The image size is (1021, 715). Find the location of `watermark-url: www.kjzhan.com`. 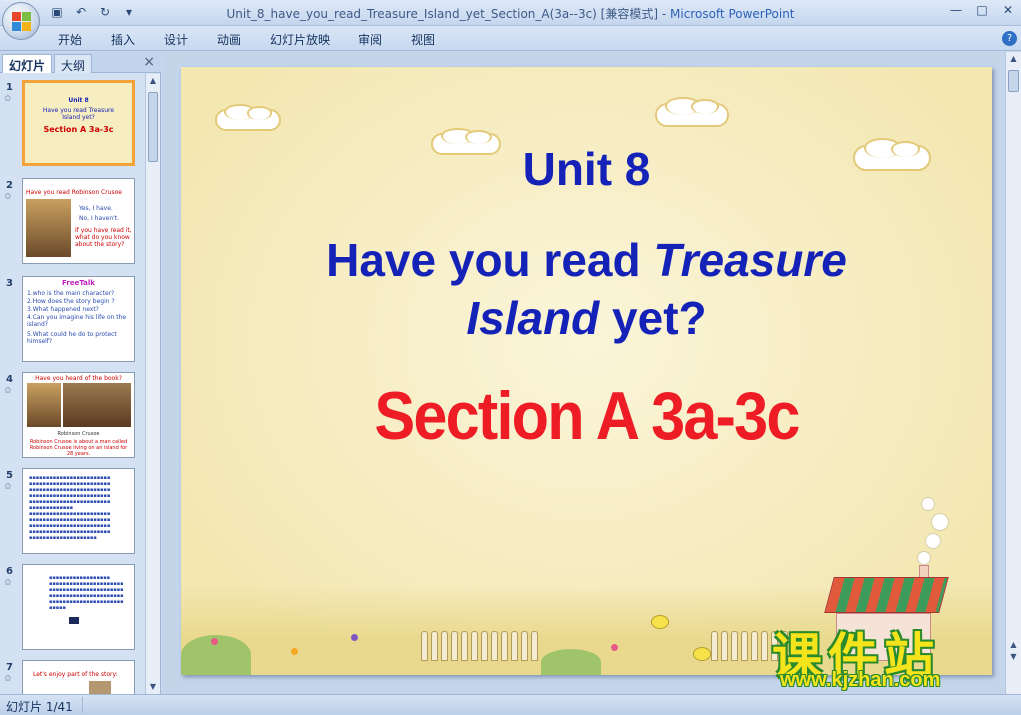

watermark-url: www.kjzhan.com is located at coordinates (860, 680).